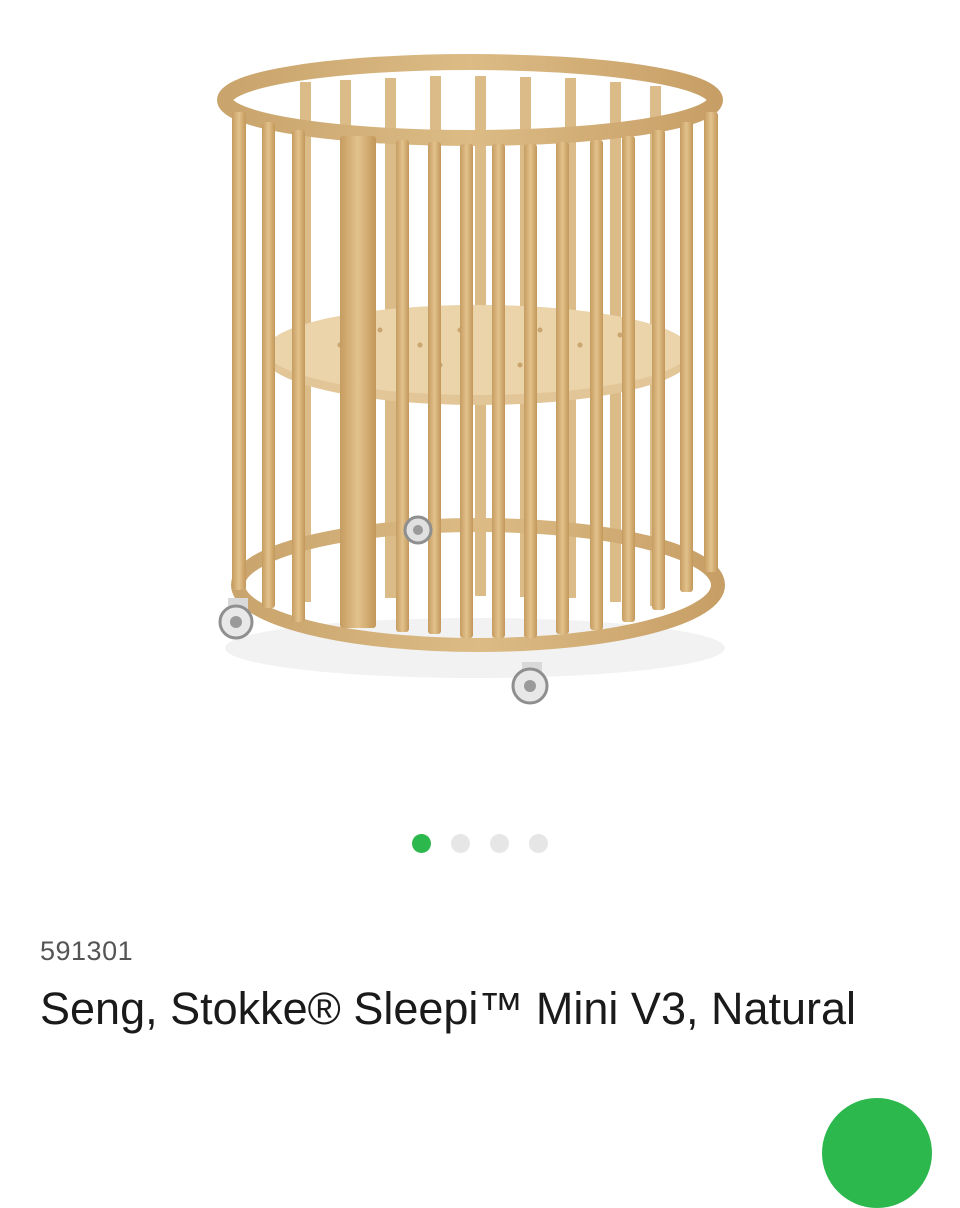  Describe the element at coordinates (480, 843) in the screenshot. I see `image-carousel-dots` at that location.